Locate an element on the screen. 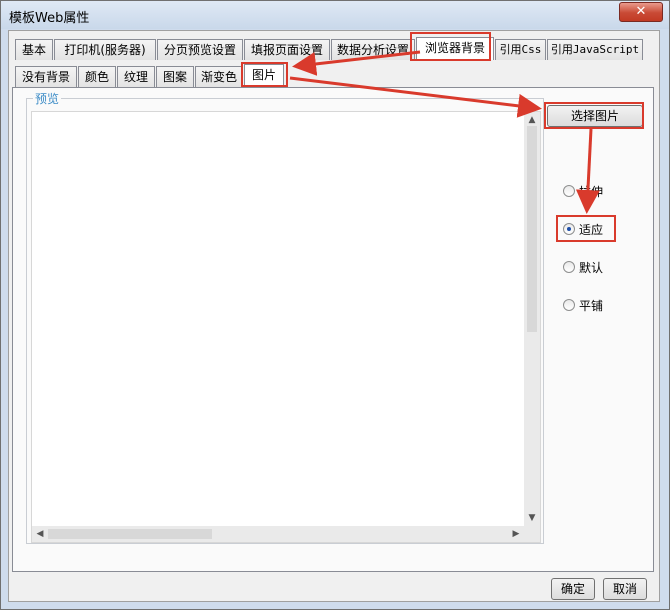 Image resolution: width=670 pixels, height=610 pixels. close-icon: ✕ is located at coordinates (641, 11).